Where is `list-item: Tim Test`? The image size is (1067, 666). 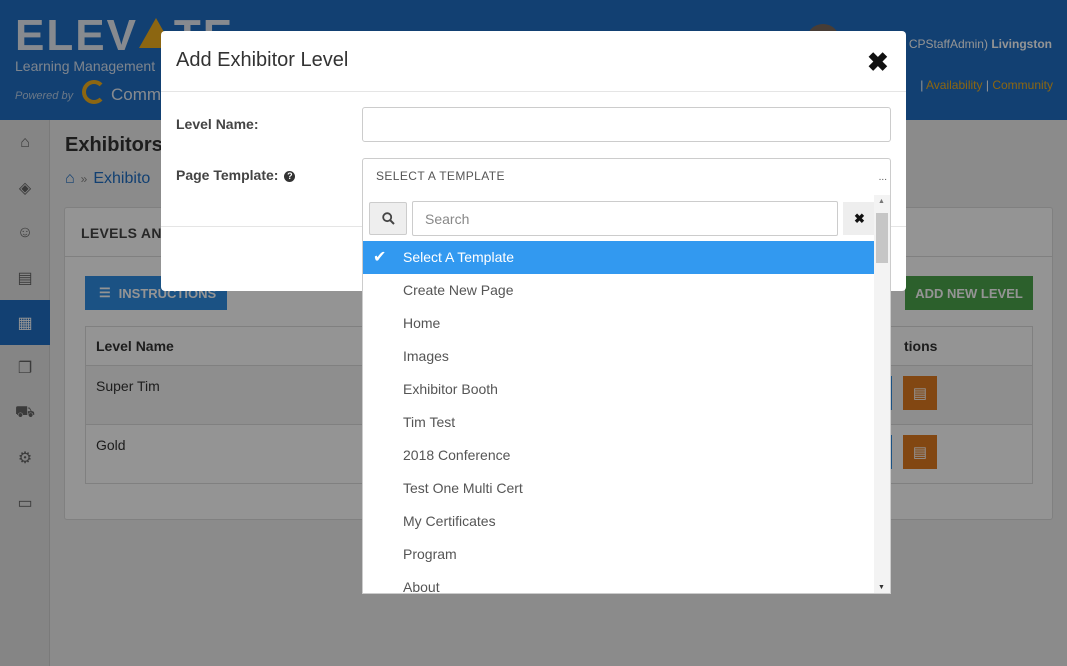 list-item: Tim Test is located at coordinates (618, 422).